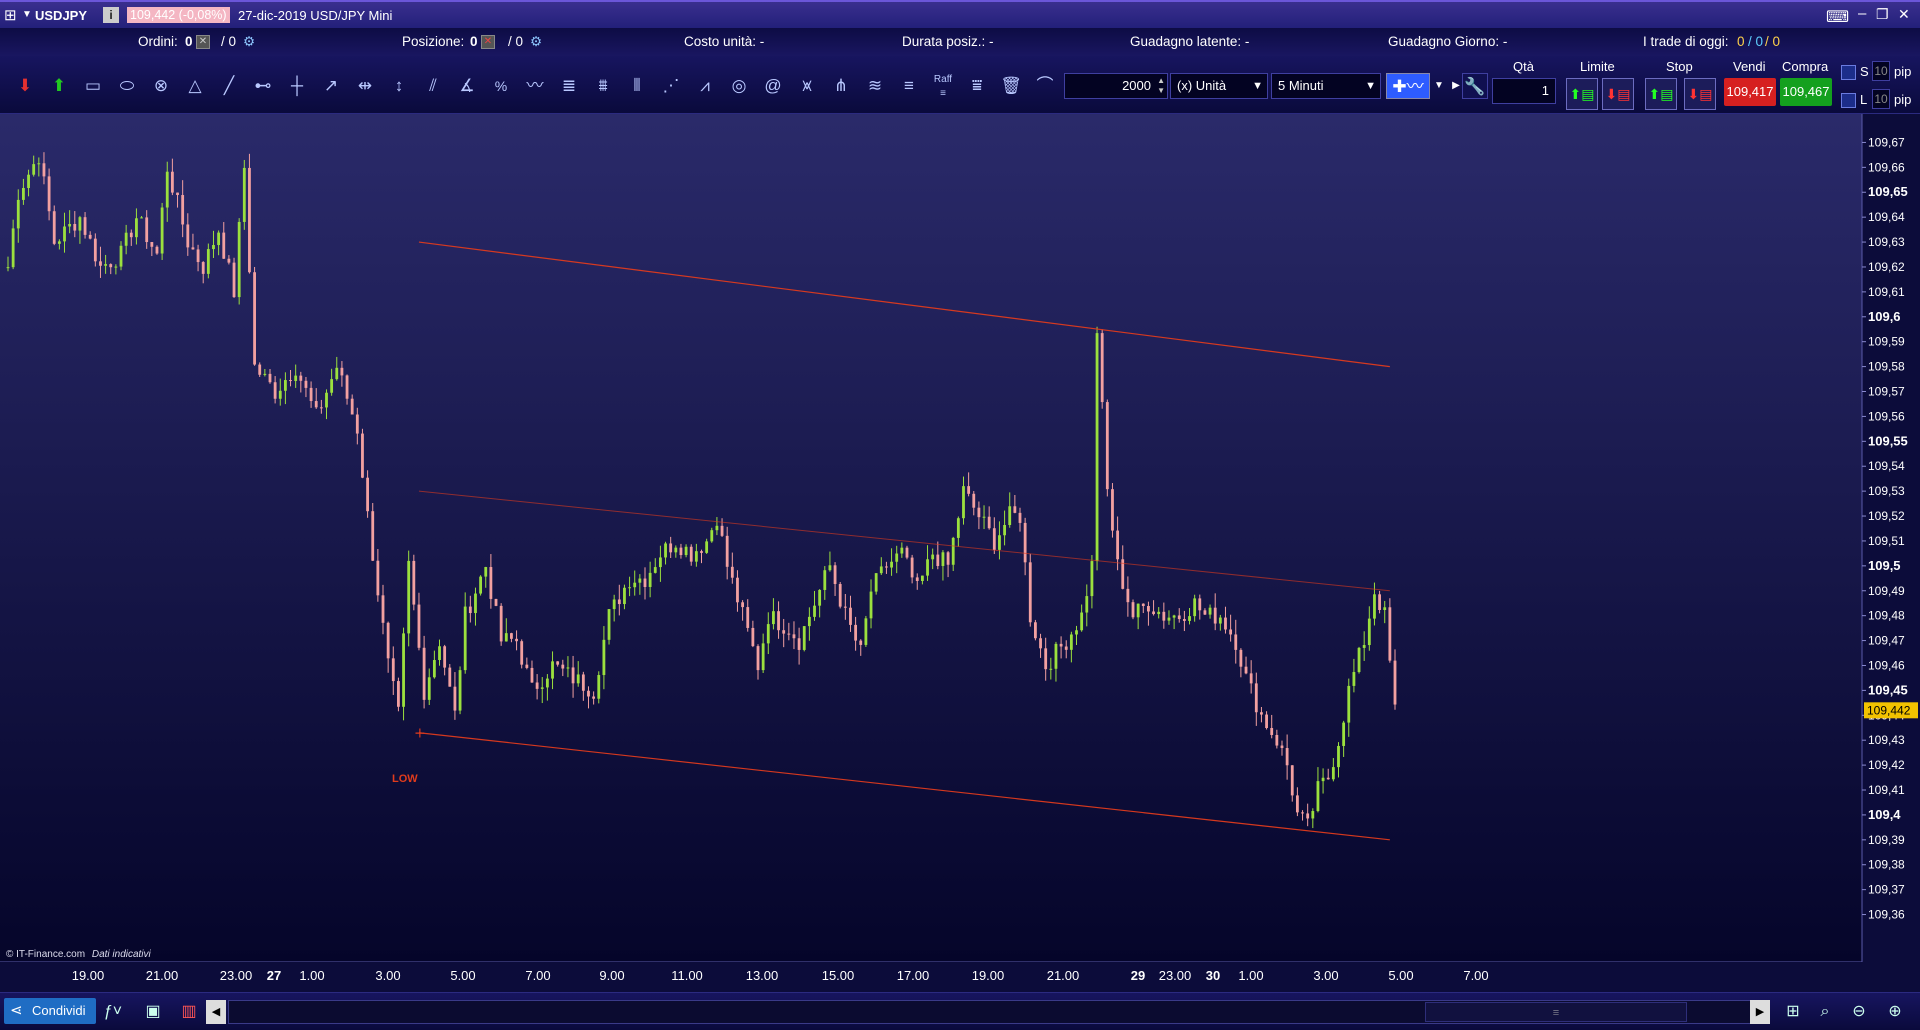 This screenshot has width=1920, height=1030. I want to click on vertical-line-icon: ┼, so click(297, 86).